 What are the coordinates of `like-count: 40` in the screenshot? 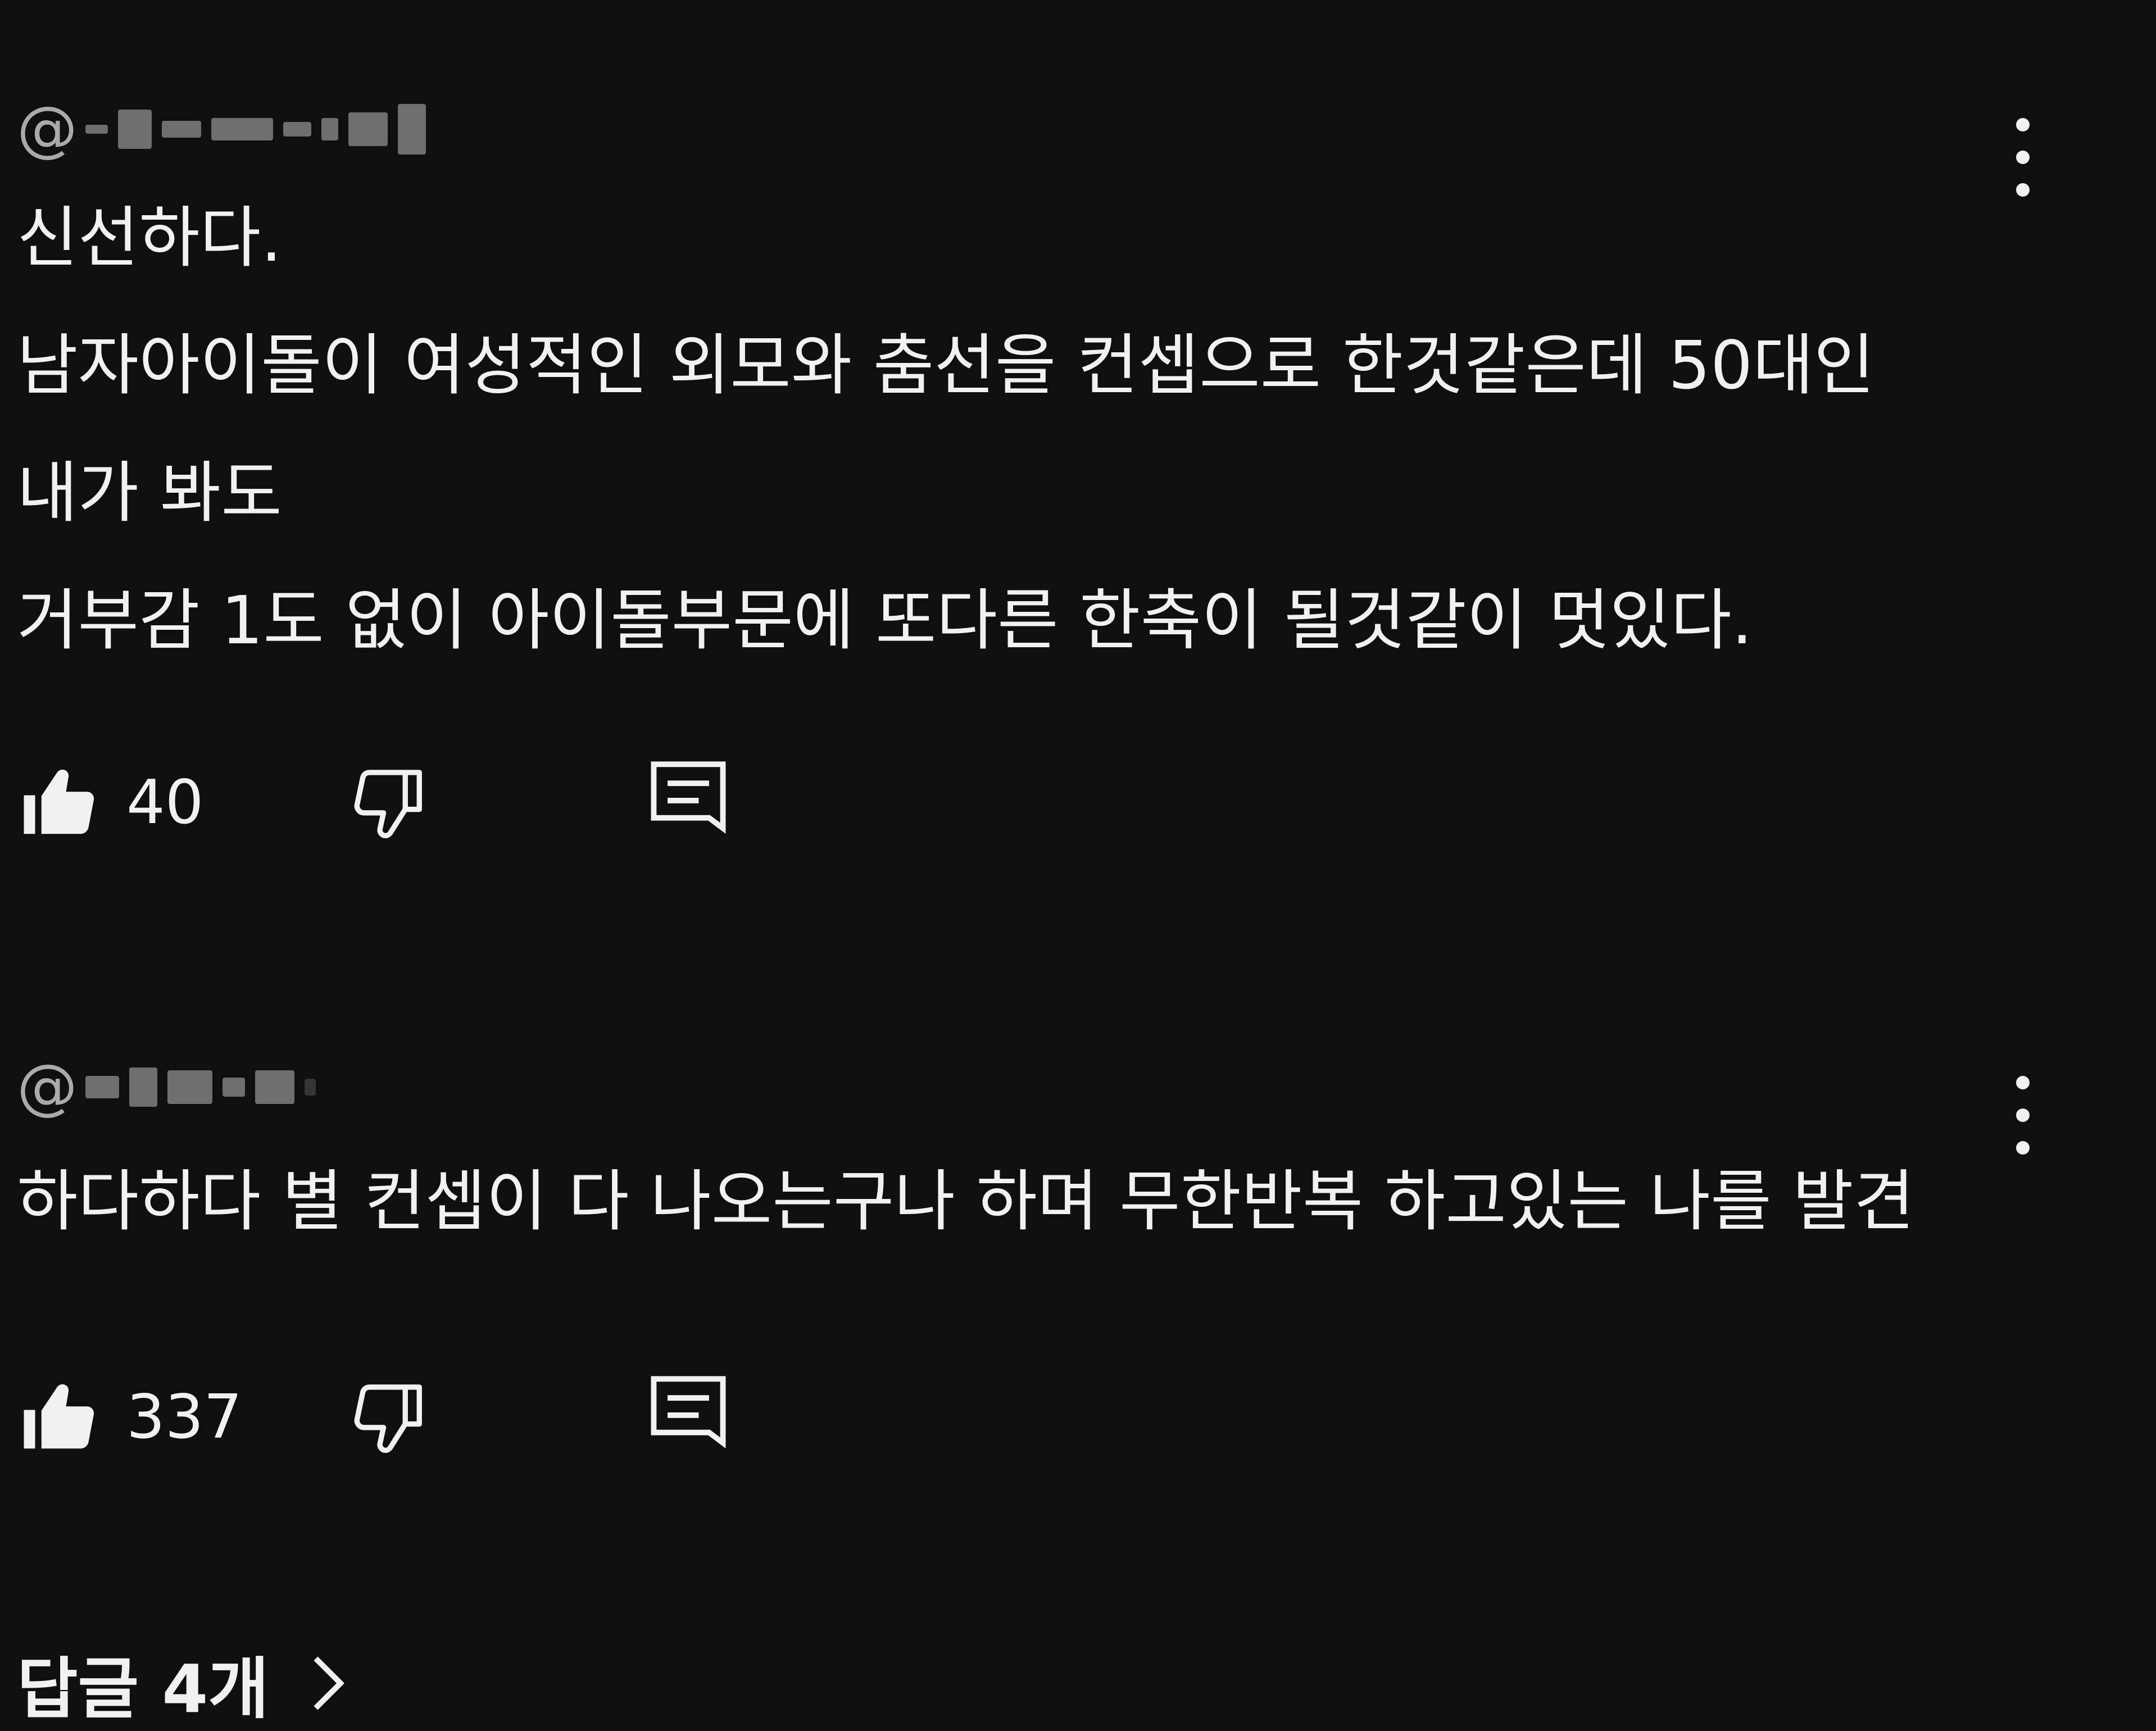 It's located at (165, 802).